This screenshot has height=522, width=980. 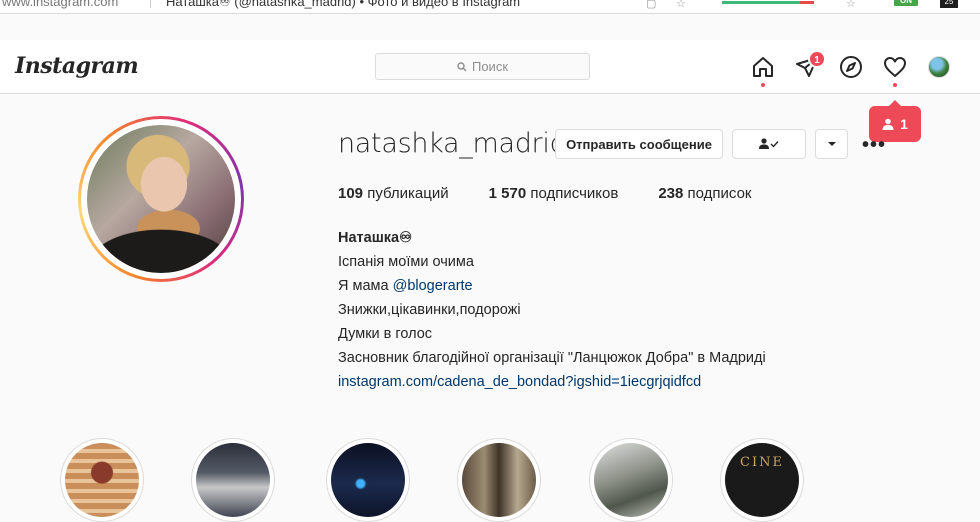 I want to click on highlight-nature, so click(x=631, y=480).